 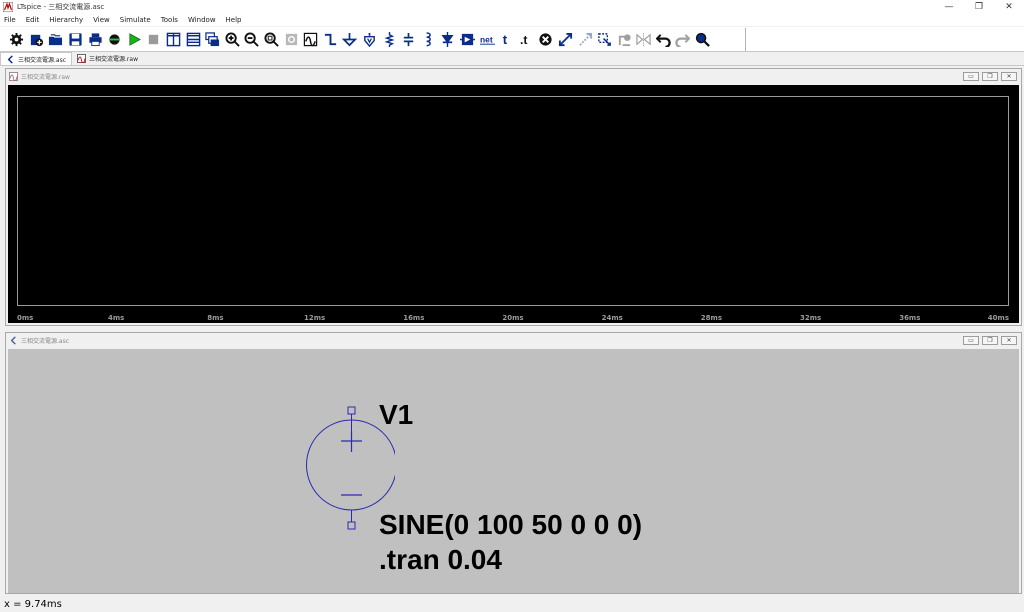 What do you see at coordinates (169, 20) in the screenshot?
I see `menu-tools: Tools` at bounding box center [169, 20].